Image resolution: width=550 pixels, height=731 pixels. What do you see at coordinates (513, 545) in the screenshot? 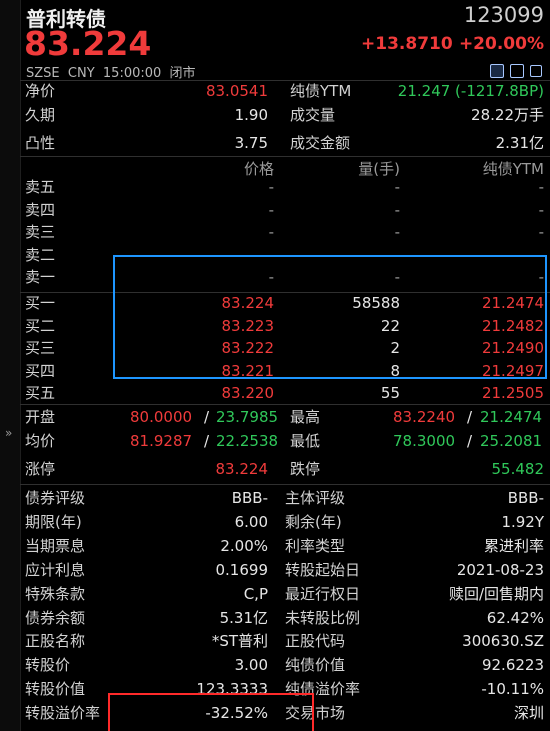
I see `info-value: 累进利率` at bounding box center [513, 545].